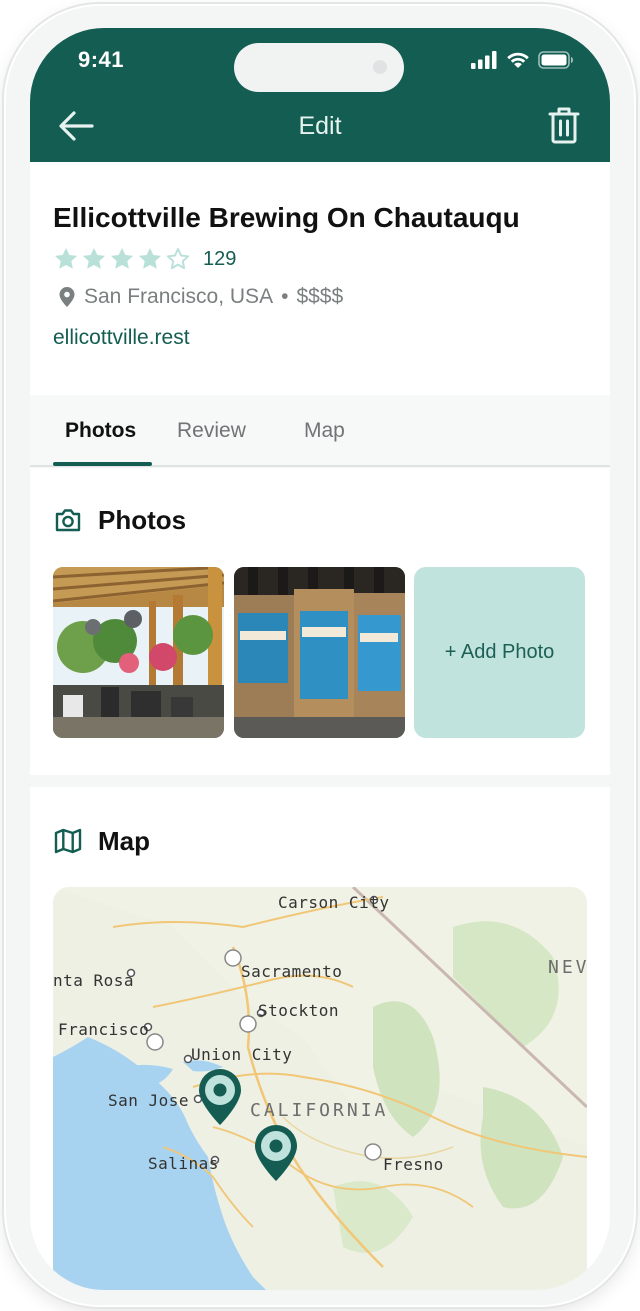 The width and height of the screenshot is (640, 1311). I want to click on star-outline-icon, so click(178, 259).